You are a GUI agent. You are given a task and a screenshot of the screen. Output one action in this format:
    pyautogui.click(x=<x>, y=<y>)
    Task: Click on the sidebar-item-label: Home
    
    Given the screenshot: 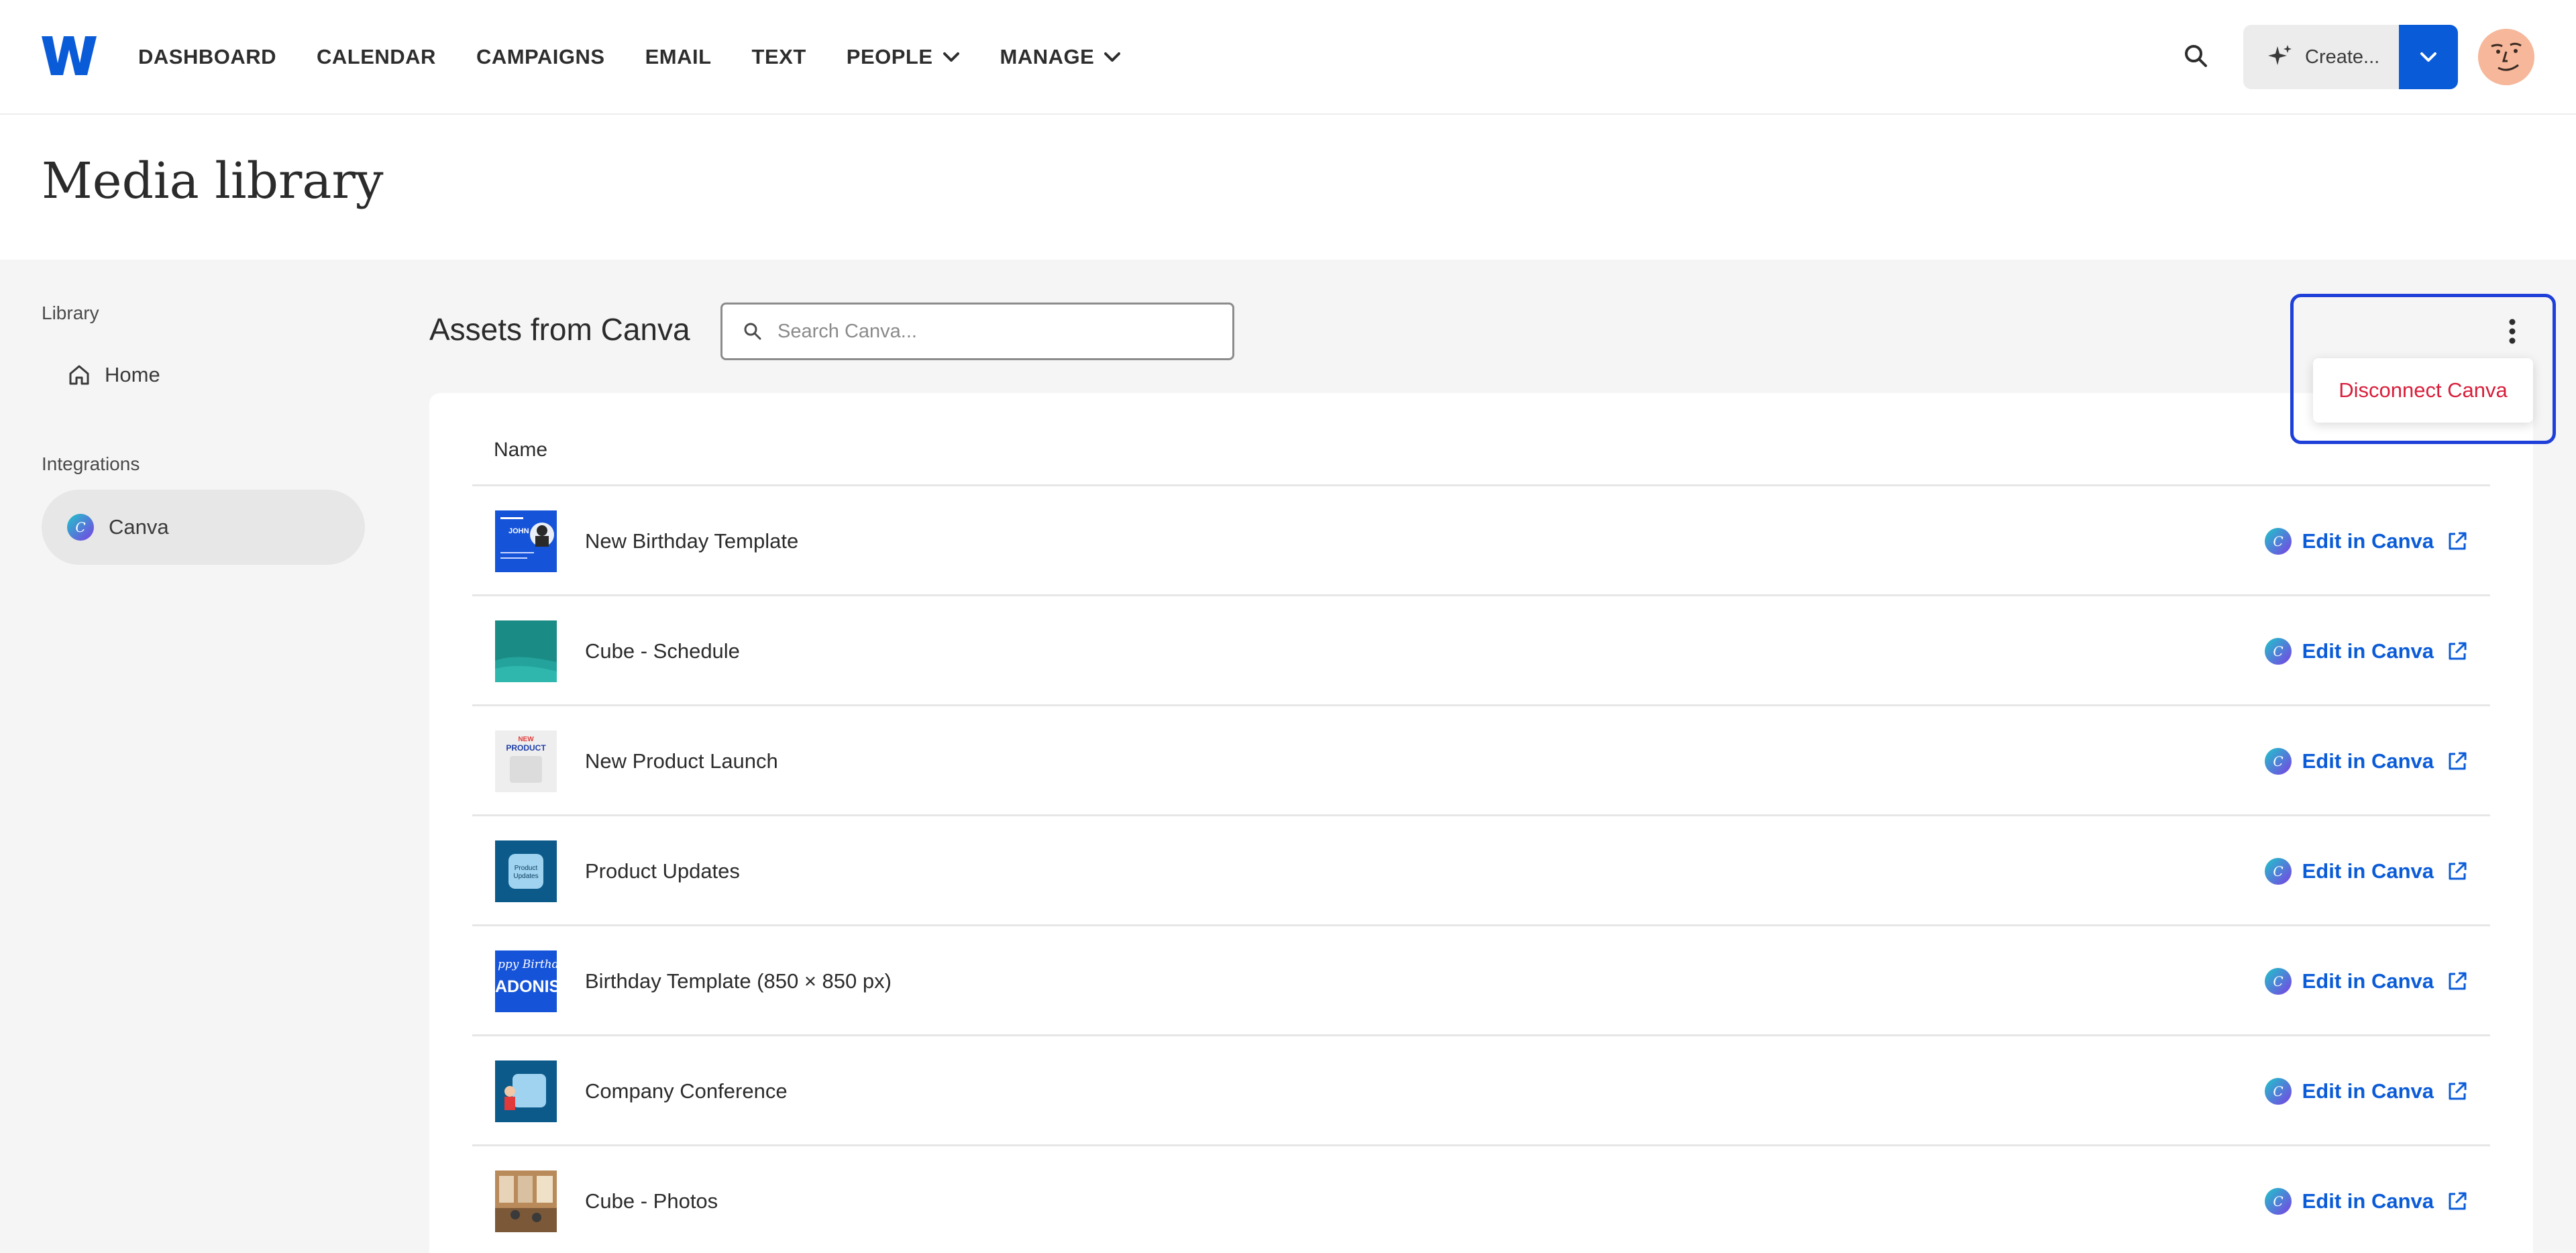 What is the action you would take?
    pyautogui.click(x=132, y=374)
    